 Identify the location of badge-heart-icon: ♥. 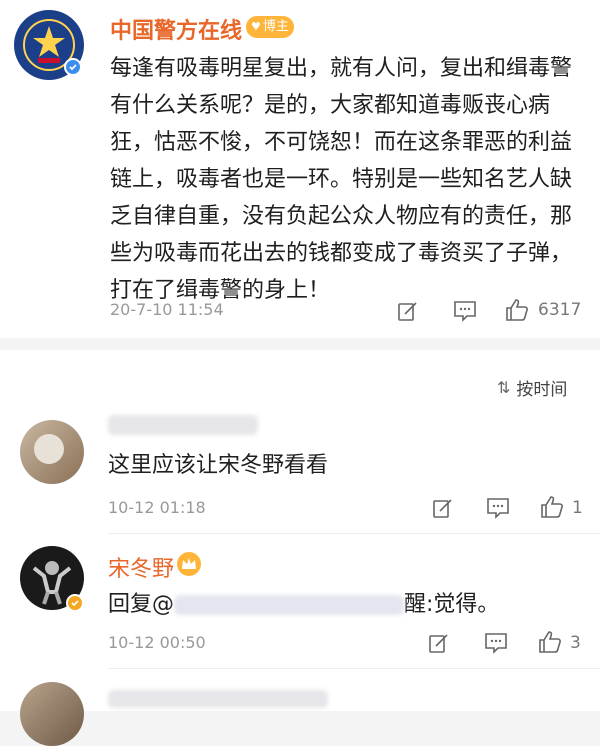
(256, 26).